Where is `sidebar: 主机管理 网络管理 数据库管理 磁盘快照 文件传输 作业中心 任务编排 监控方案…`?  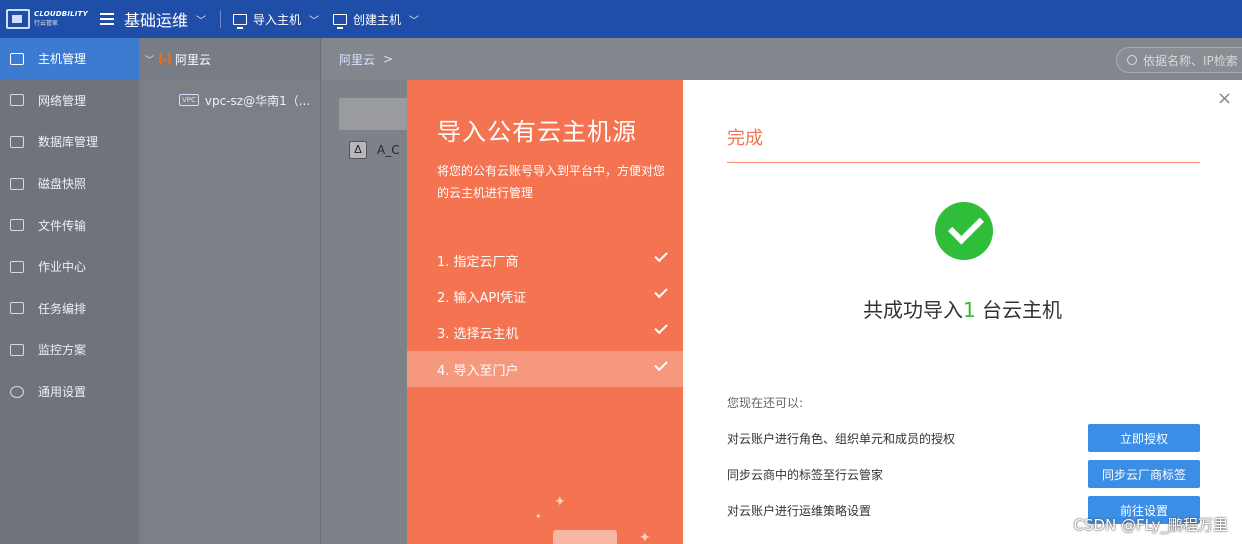 sidebar: 主机管理 网络管理 数据库管理 磁盘快照 文件传输 作业中心 任务编排 监控方案… is located at coordinates (69, 291).